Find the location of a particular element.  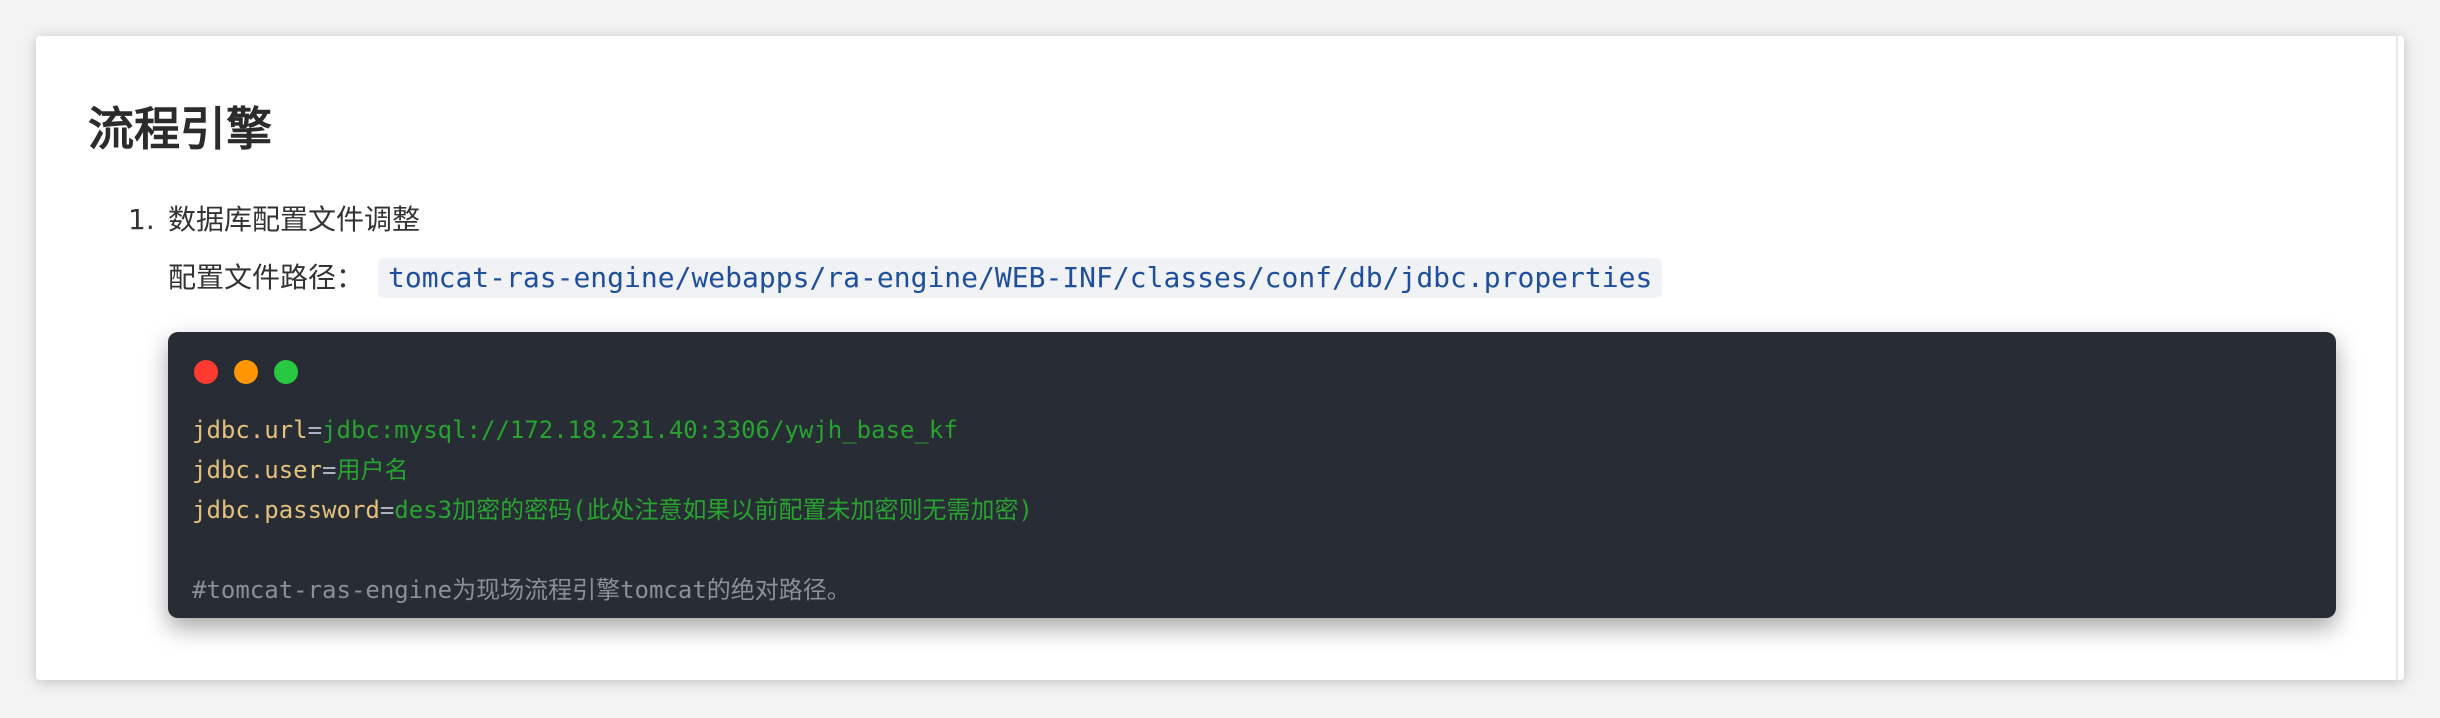

code-value: 用户名 is located at coordinates (372, 470).